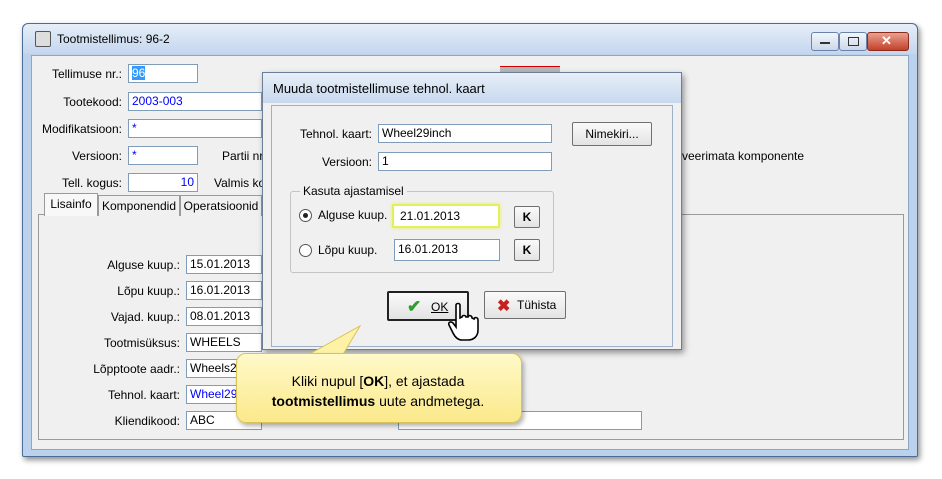 The image size is (942, 479). I want to click on dialog-version-field: 1, so click(465, 161).